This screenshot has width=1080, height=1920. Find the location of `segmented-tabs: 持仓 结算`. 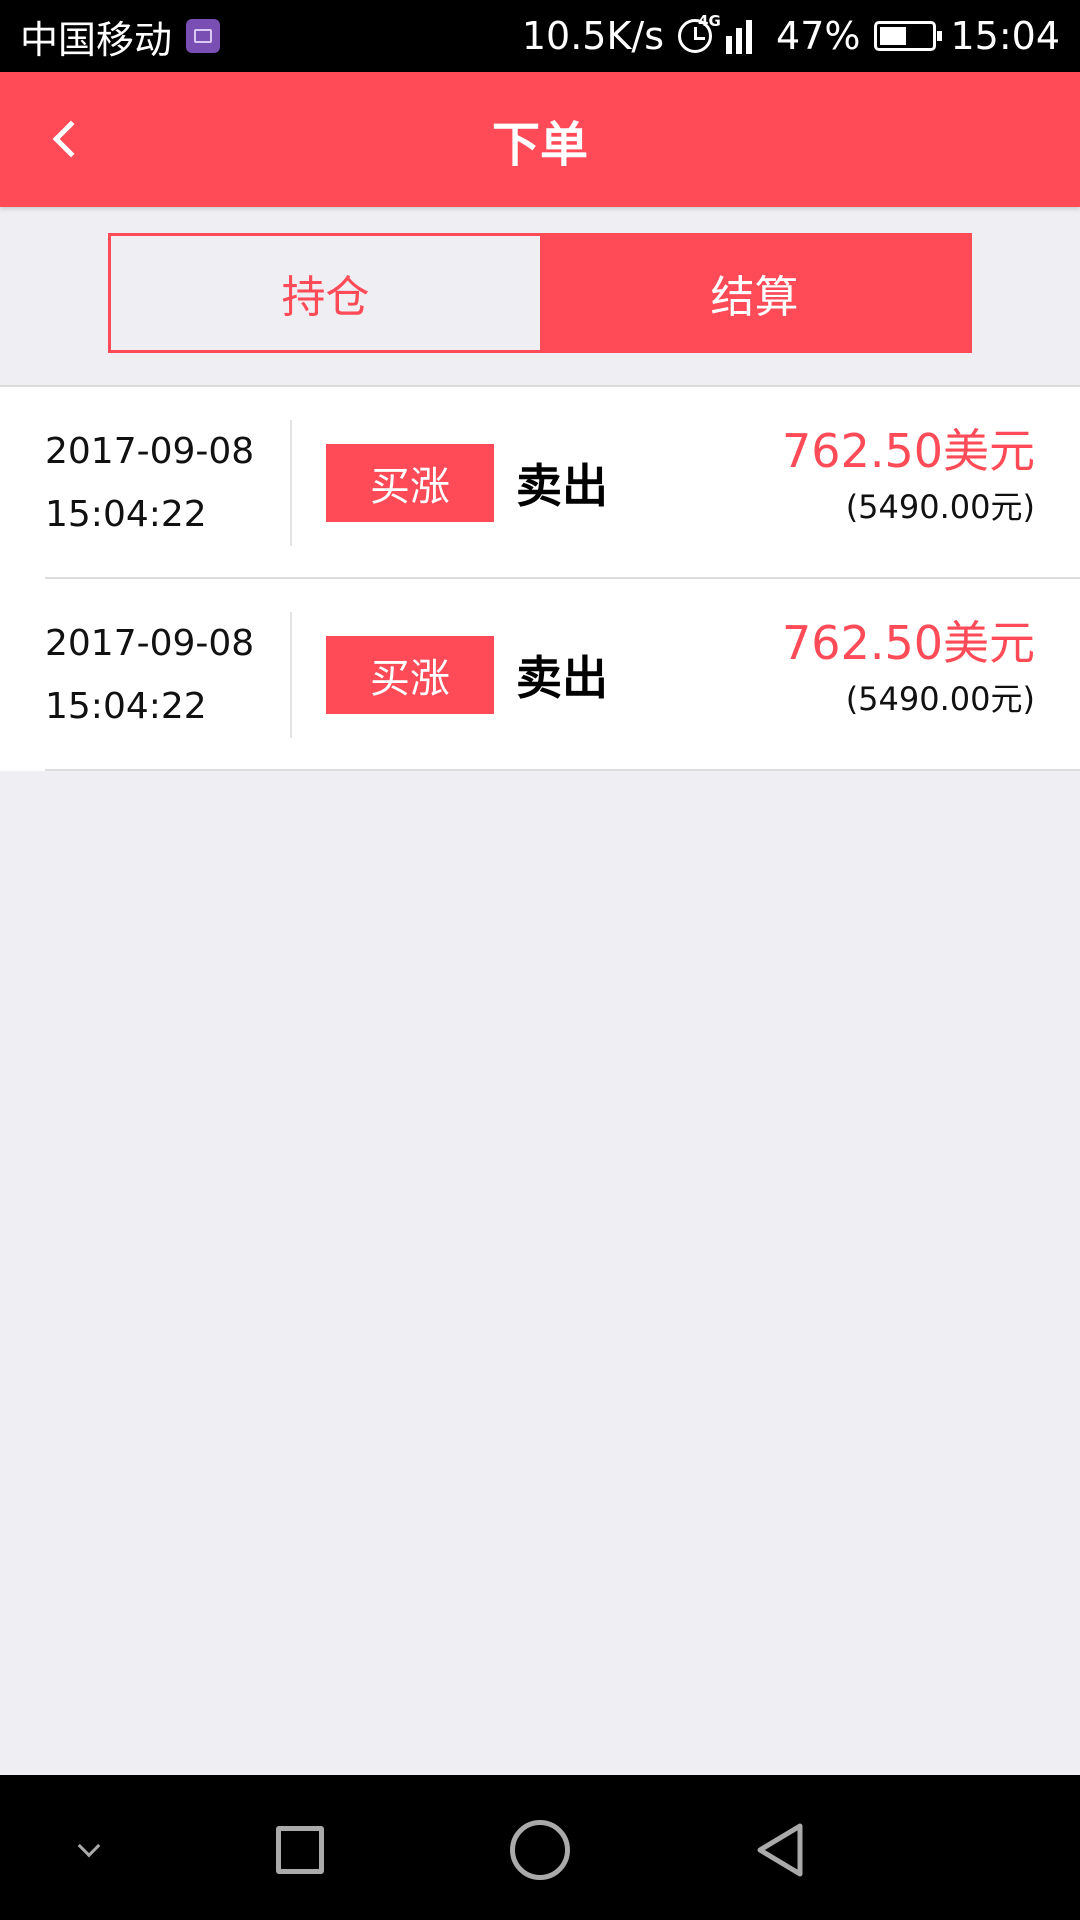

segmented-tabs: 持仓 结算 is located at coordinates (540, 293).